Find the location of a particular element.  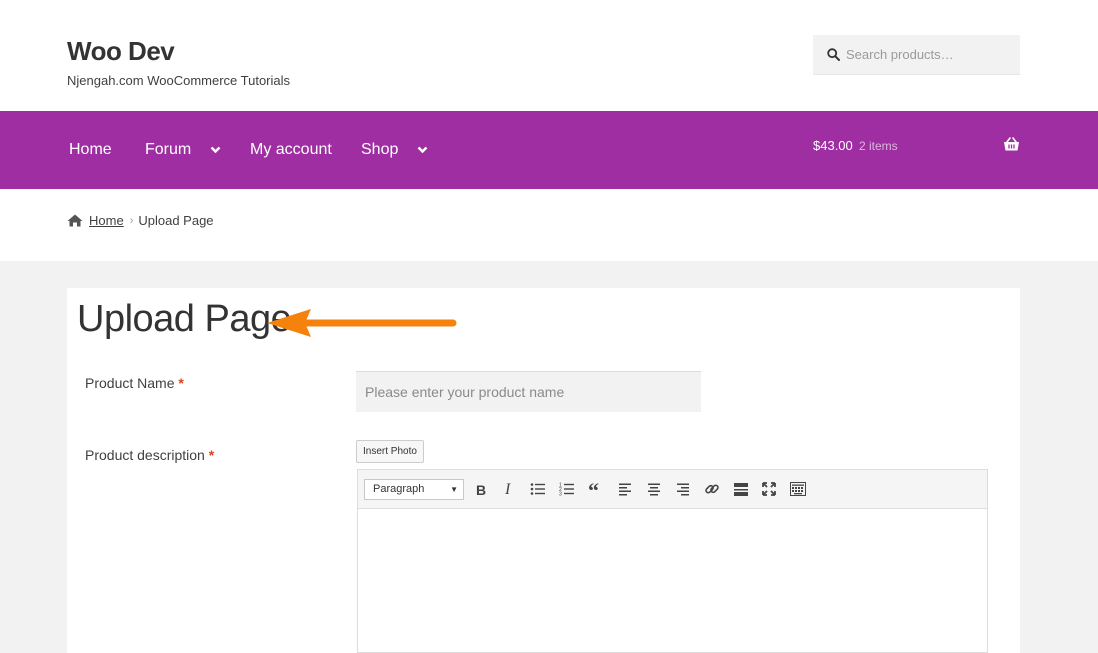

numbered-list-icon: 1 2 3 is located at coordinates (567, 489).